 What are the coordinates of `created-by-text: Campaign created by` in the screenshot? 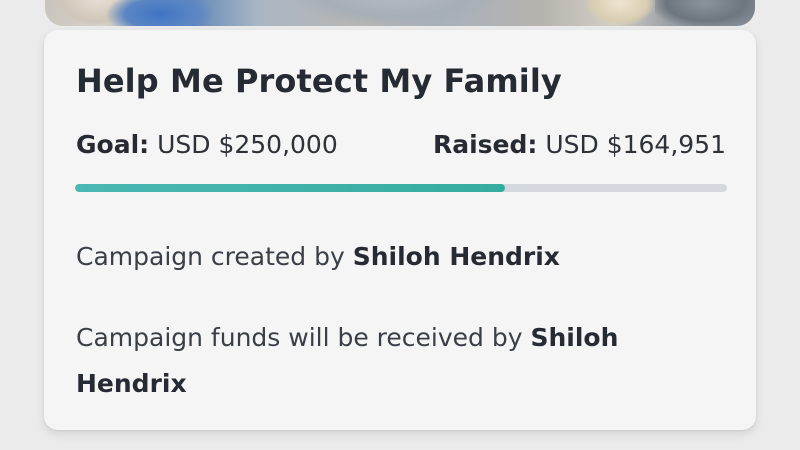 It's located at (210, 256).